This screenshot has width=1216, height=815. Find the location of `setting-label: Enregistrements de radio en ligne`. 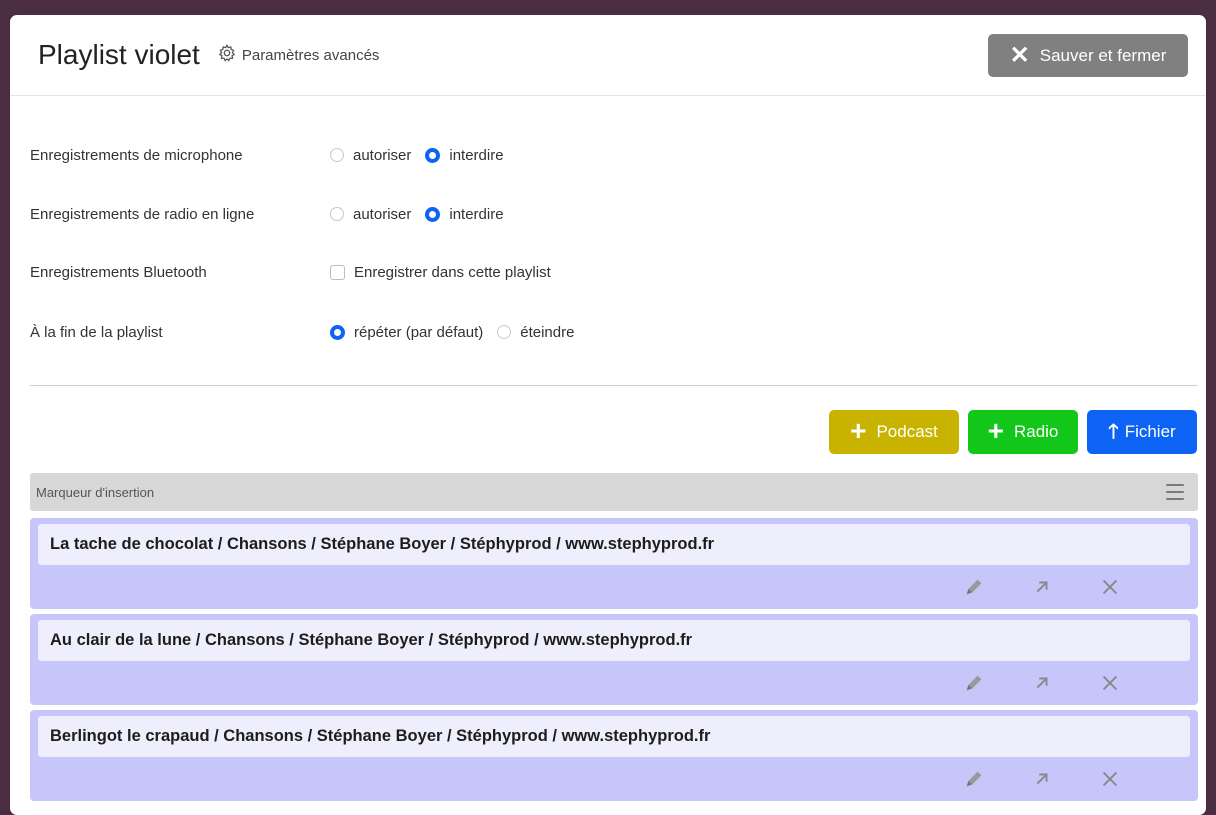

setting-label: Enregistrements de radio en ligne is located at coordinates (142, 214).